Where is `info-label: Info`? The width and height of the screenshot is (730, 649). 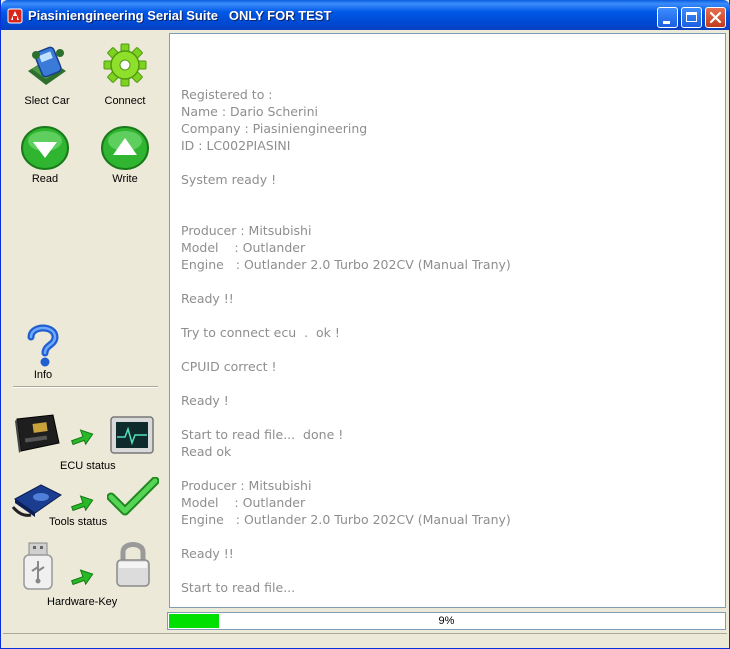
info-label: Info is located at coordinates (43, 375).